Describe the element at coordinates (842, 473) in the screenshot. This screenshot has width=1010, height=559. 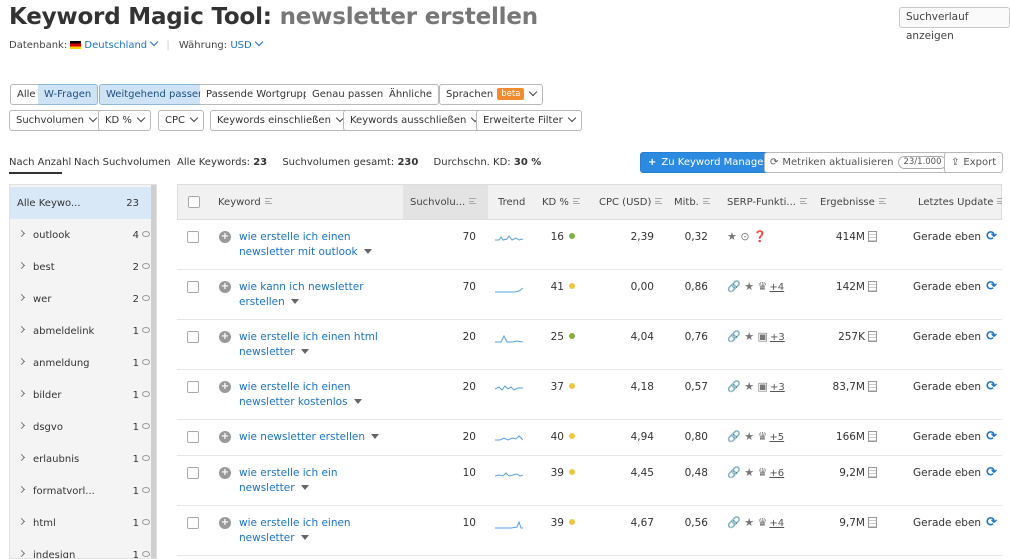
I see `results-cell: 9,2M` at that location.